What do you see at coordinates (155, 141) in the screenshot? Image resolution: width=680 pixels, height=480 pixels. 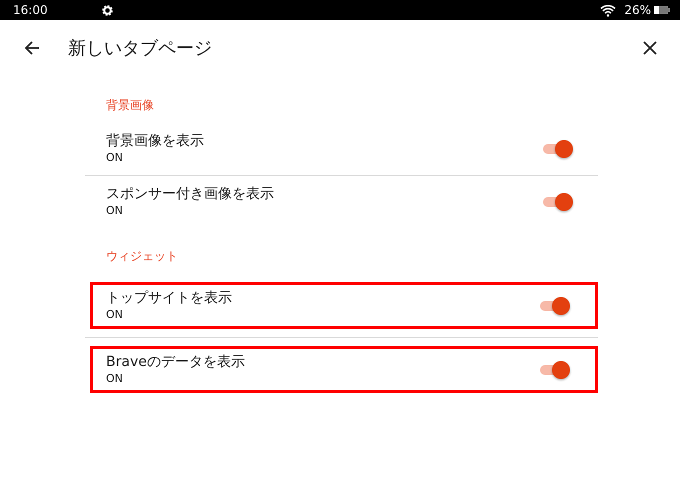 I see `setting-title: 背景画像を表示` at bounding box center [155, 141].